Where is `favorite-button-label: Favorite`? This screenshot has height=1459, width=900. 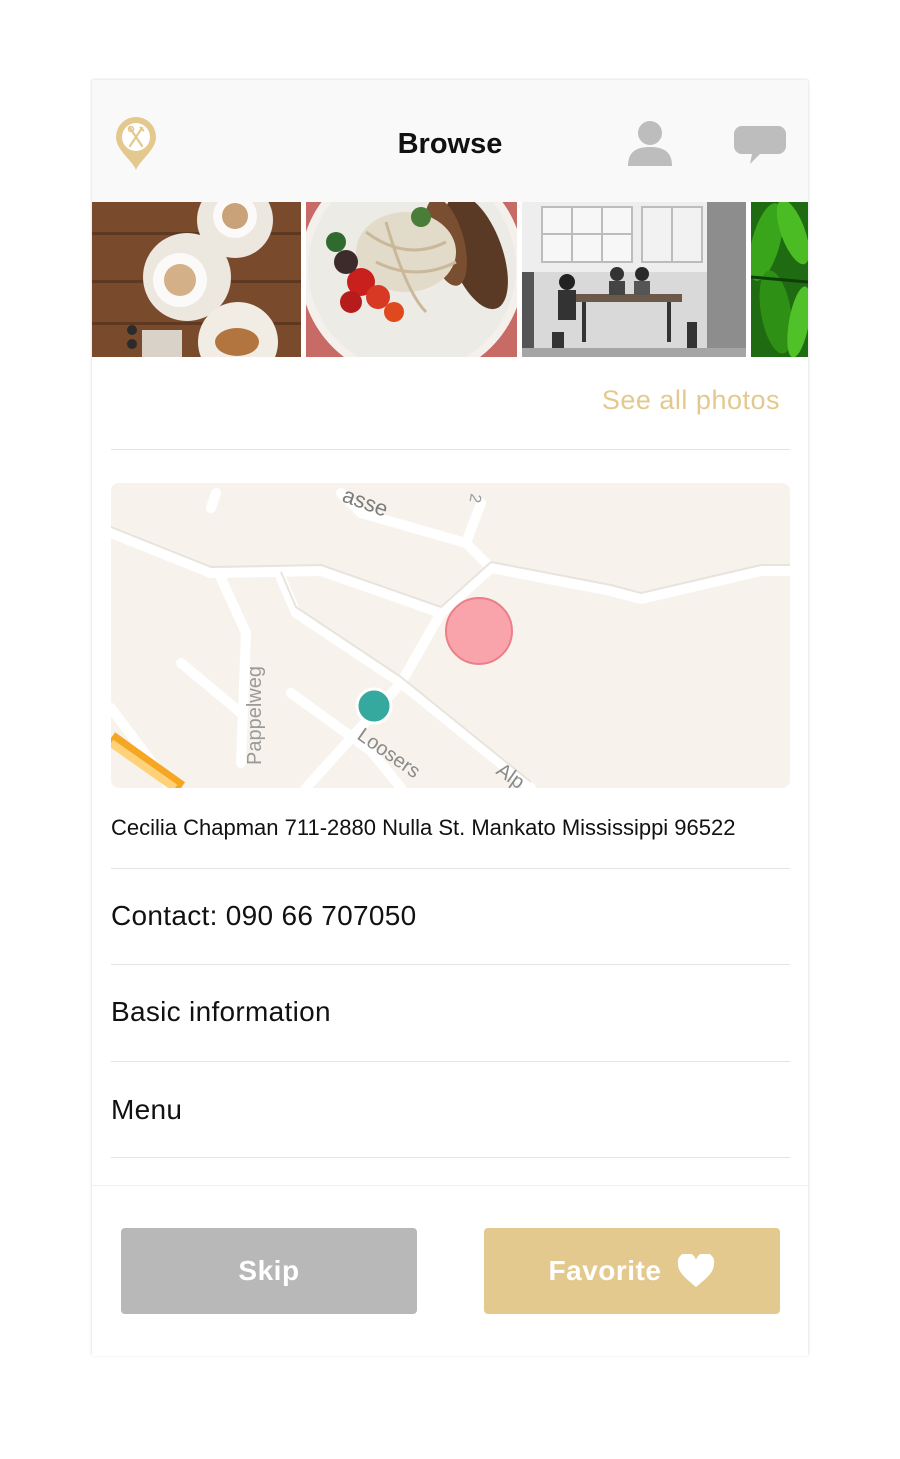 favorite-button-label: Favorite is located at coordinates (605, 1270).